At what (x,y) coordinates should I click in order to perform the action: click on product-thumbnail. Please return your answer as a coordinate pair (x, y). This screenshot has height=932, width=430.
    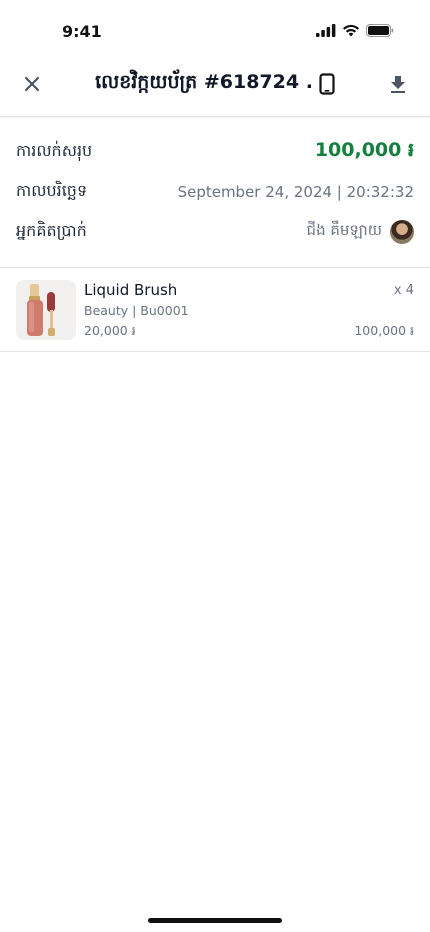
    Looking at the image, I should click on (46, 310).